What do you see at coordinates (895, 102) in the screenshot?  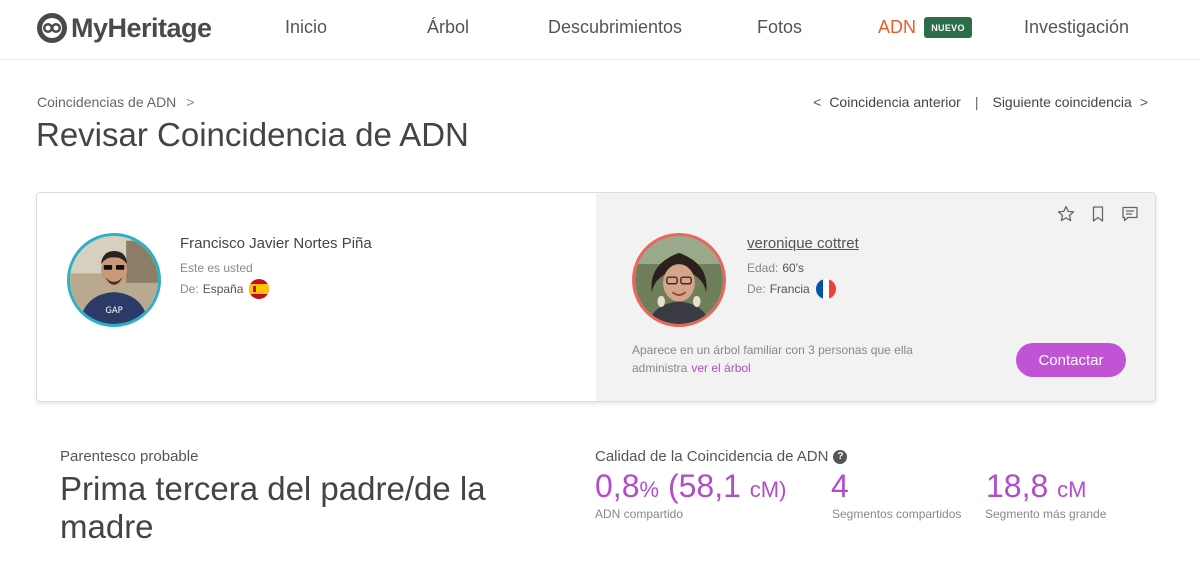 I see `previous-match-link: Coincidencia anterior` at bounding box center [895, 102].